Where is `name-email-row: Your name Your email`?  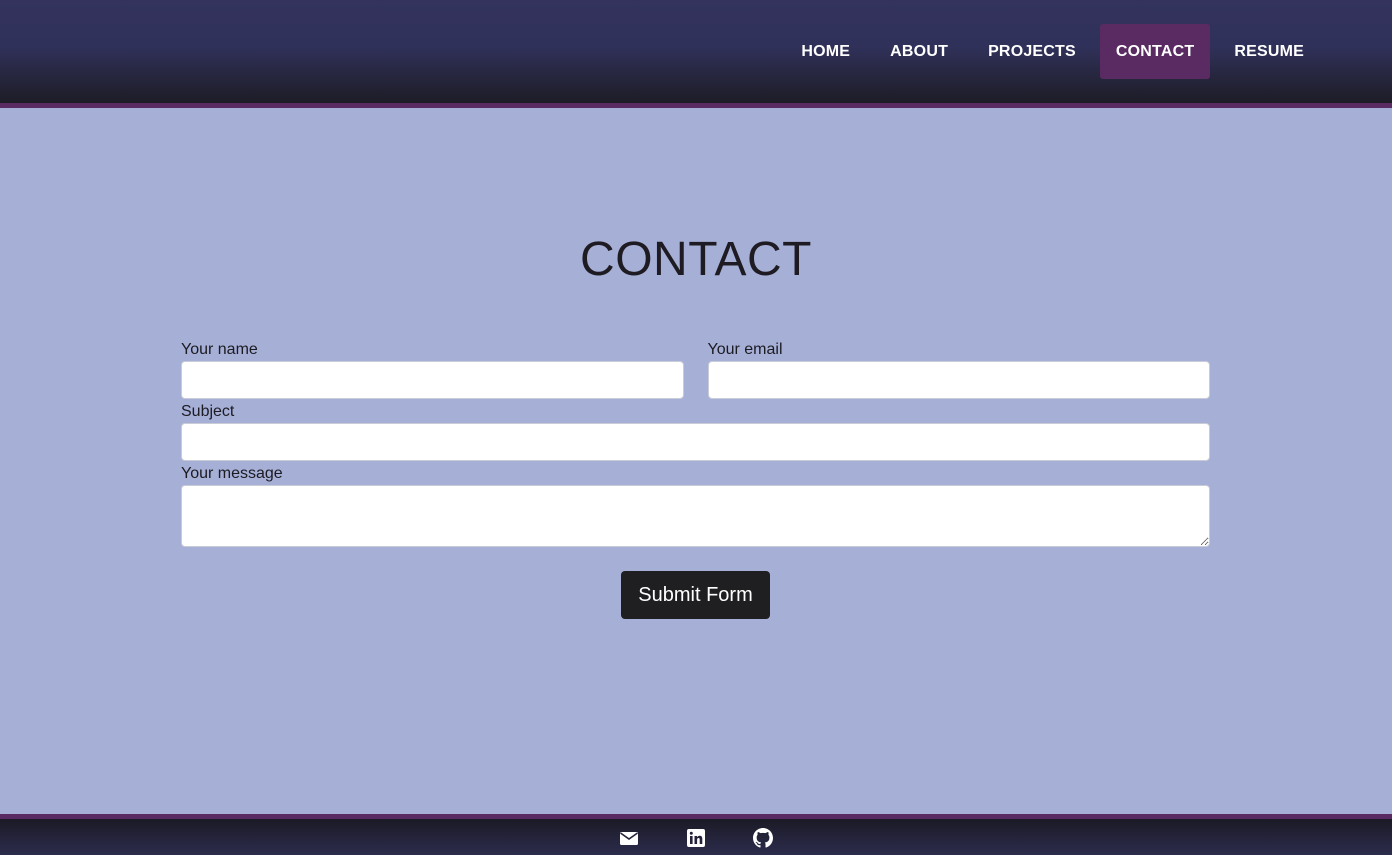
name-email-row: Your name Your email is located at coordinates (695, 369).